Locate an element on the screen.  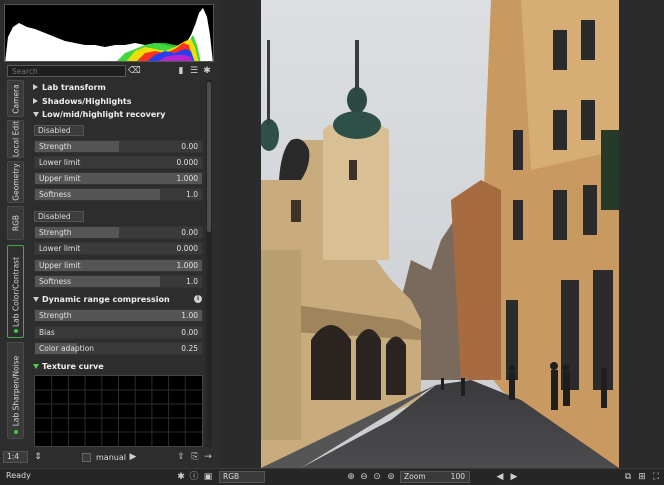
tab-lab-sharpen-noise: Lab Sharpen/Noise is located at coordinates (15, 390).